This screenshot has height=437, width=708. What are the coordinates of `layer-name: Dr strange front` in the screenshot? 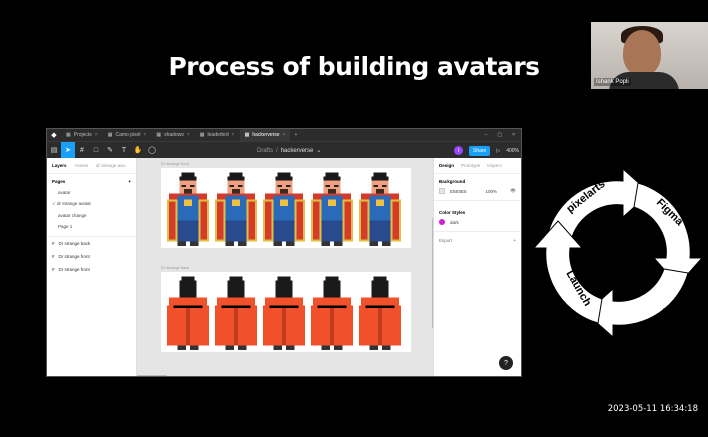 It's located at (74, 269).